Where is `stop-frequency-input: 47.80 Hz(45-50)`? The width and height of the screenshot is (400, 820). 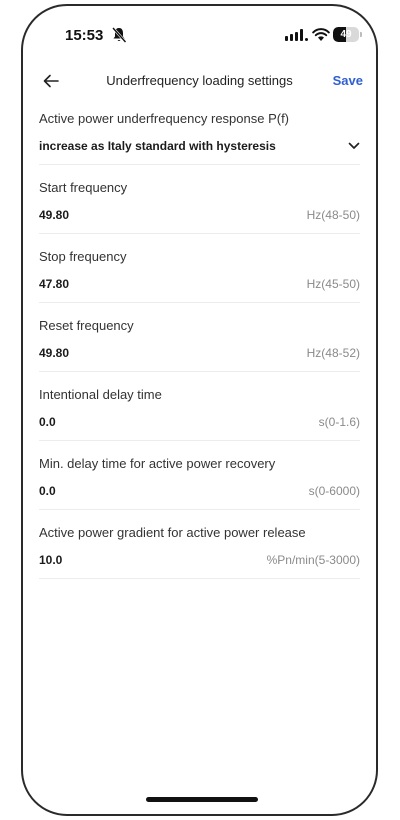 stop-frequency-input: 47.80 Hz(45-50) is located at coordinates (199, 284).